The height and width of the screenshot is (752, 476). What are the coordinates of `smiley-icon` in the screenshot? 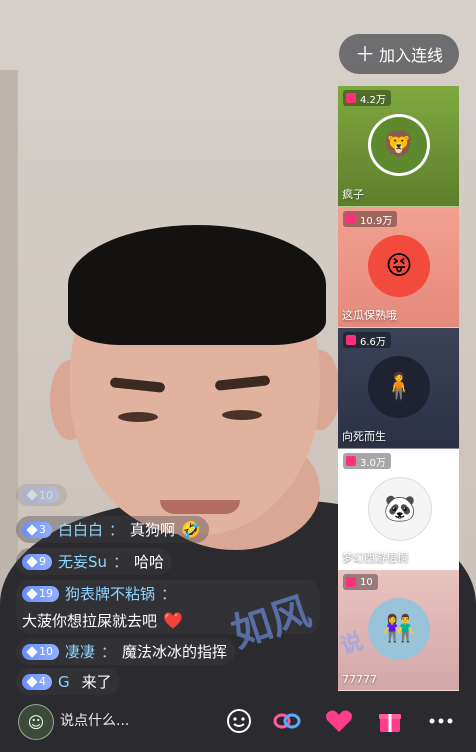 It's located at (239, 721).